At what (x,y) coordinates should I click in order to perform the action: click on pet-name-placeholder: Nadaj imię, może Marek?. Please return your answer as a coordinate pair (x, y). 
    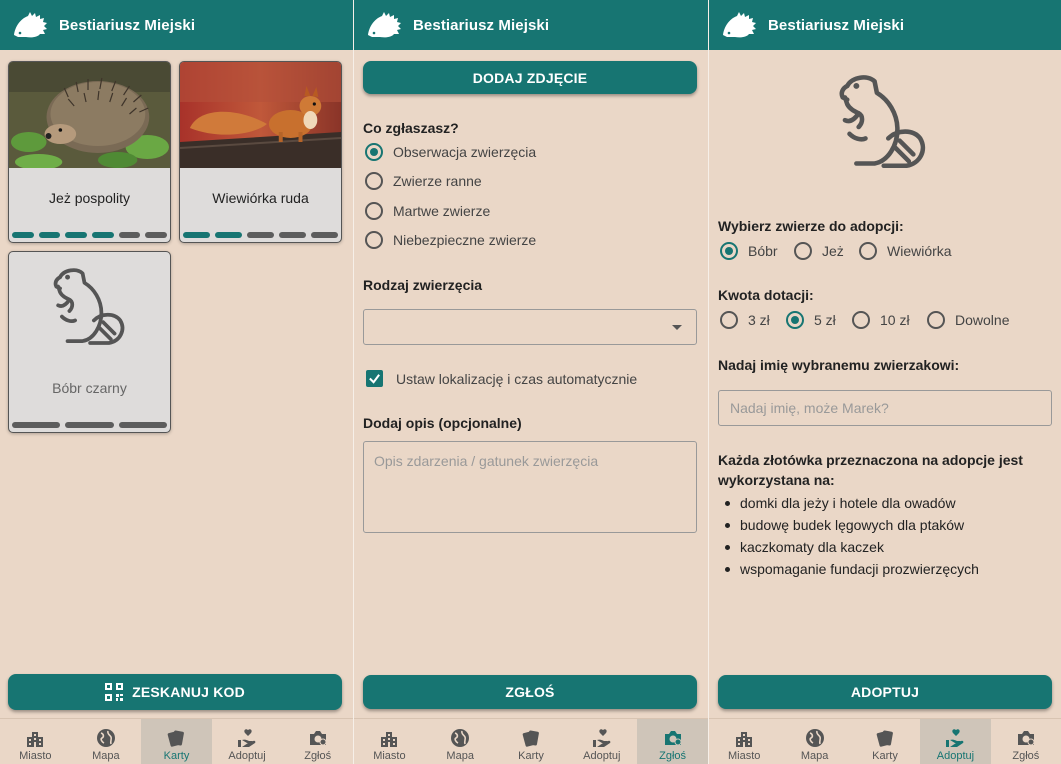
    Looking at the image, I should click on (809, 408).